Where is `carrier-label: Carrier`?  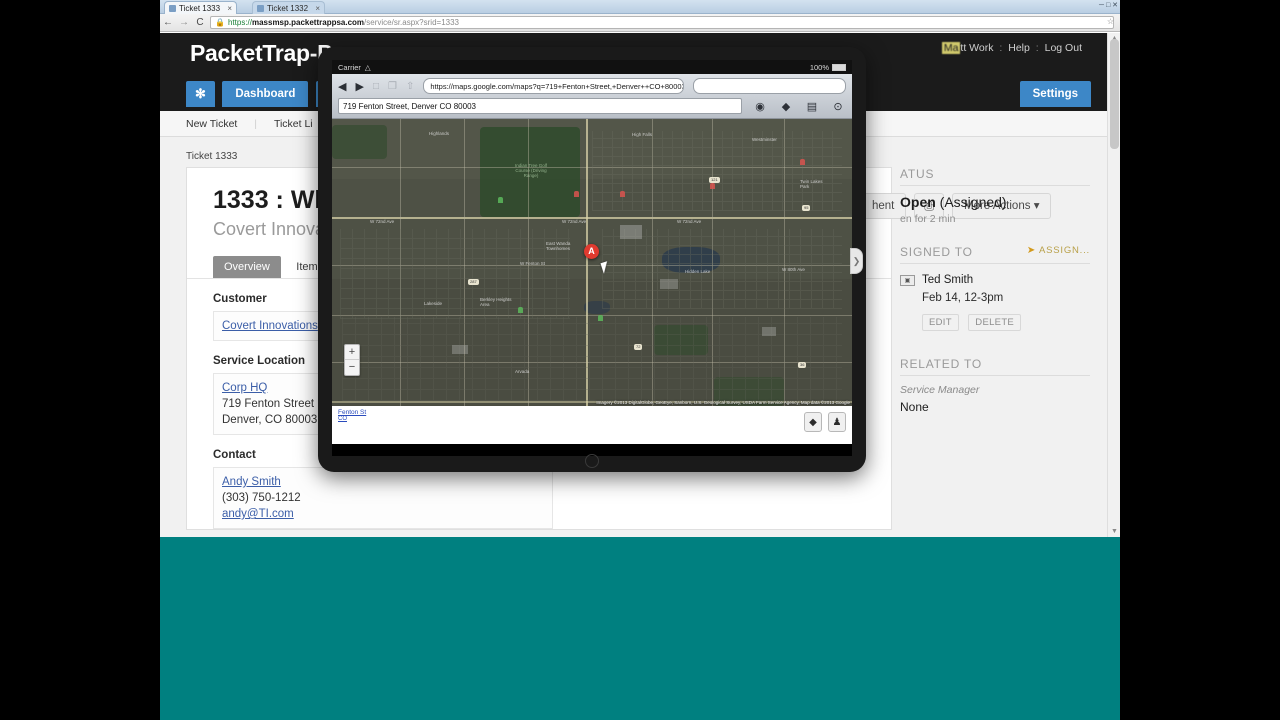
carrier-label: Carrier is located at coordinates (349, 67).